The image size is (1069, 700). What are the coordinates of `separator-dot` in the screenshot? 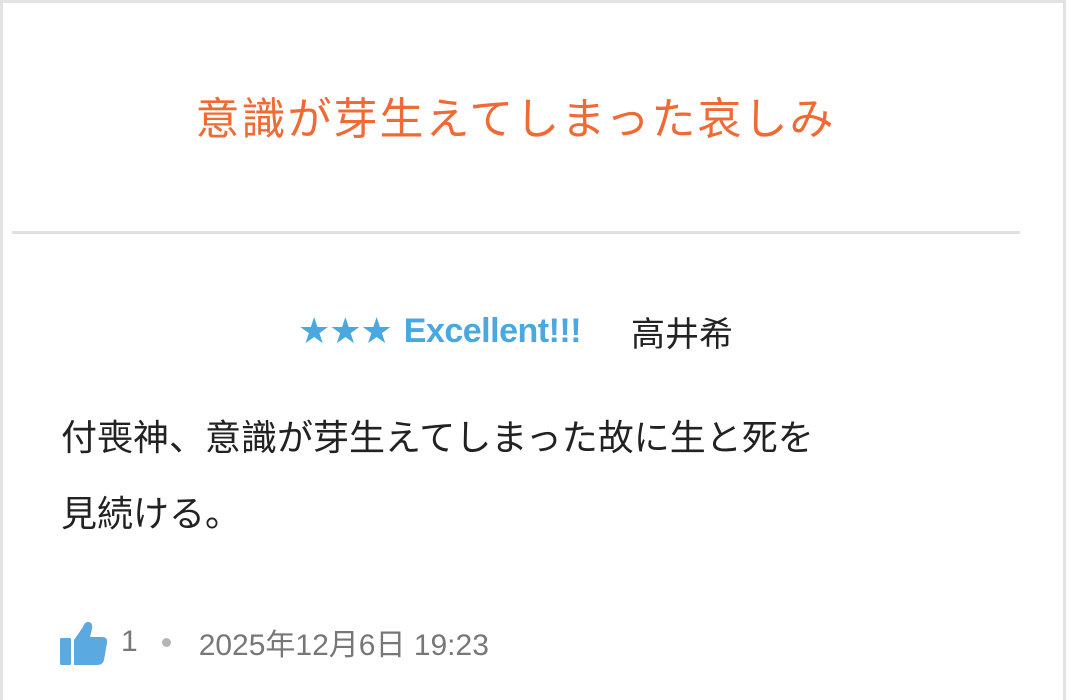 It's located at (166, 642).